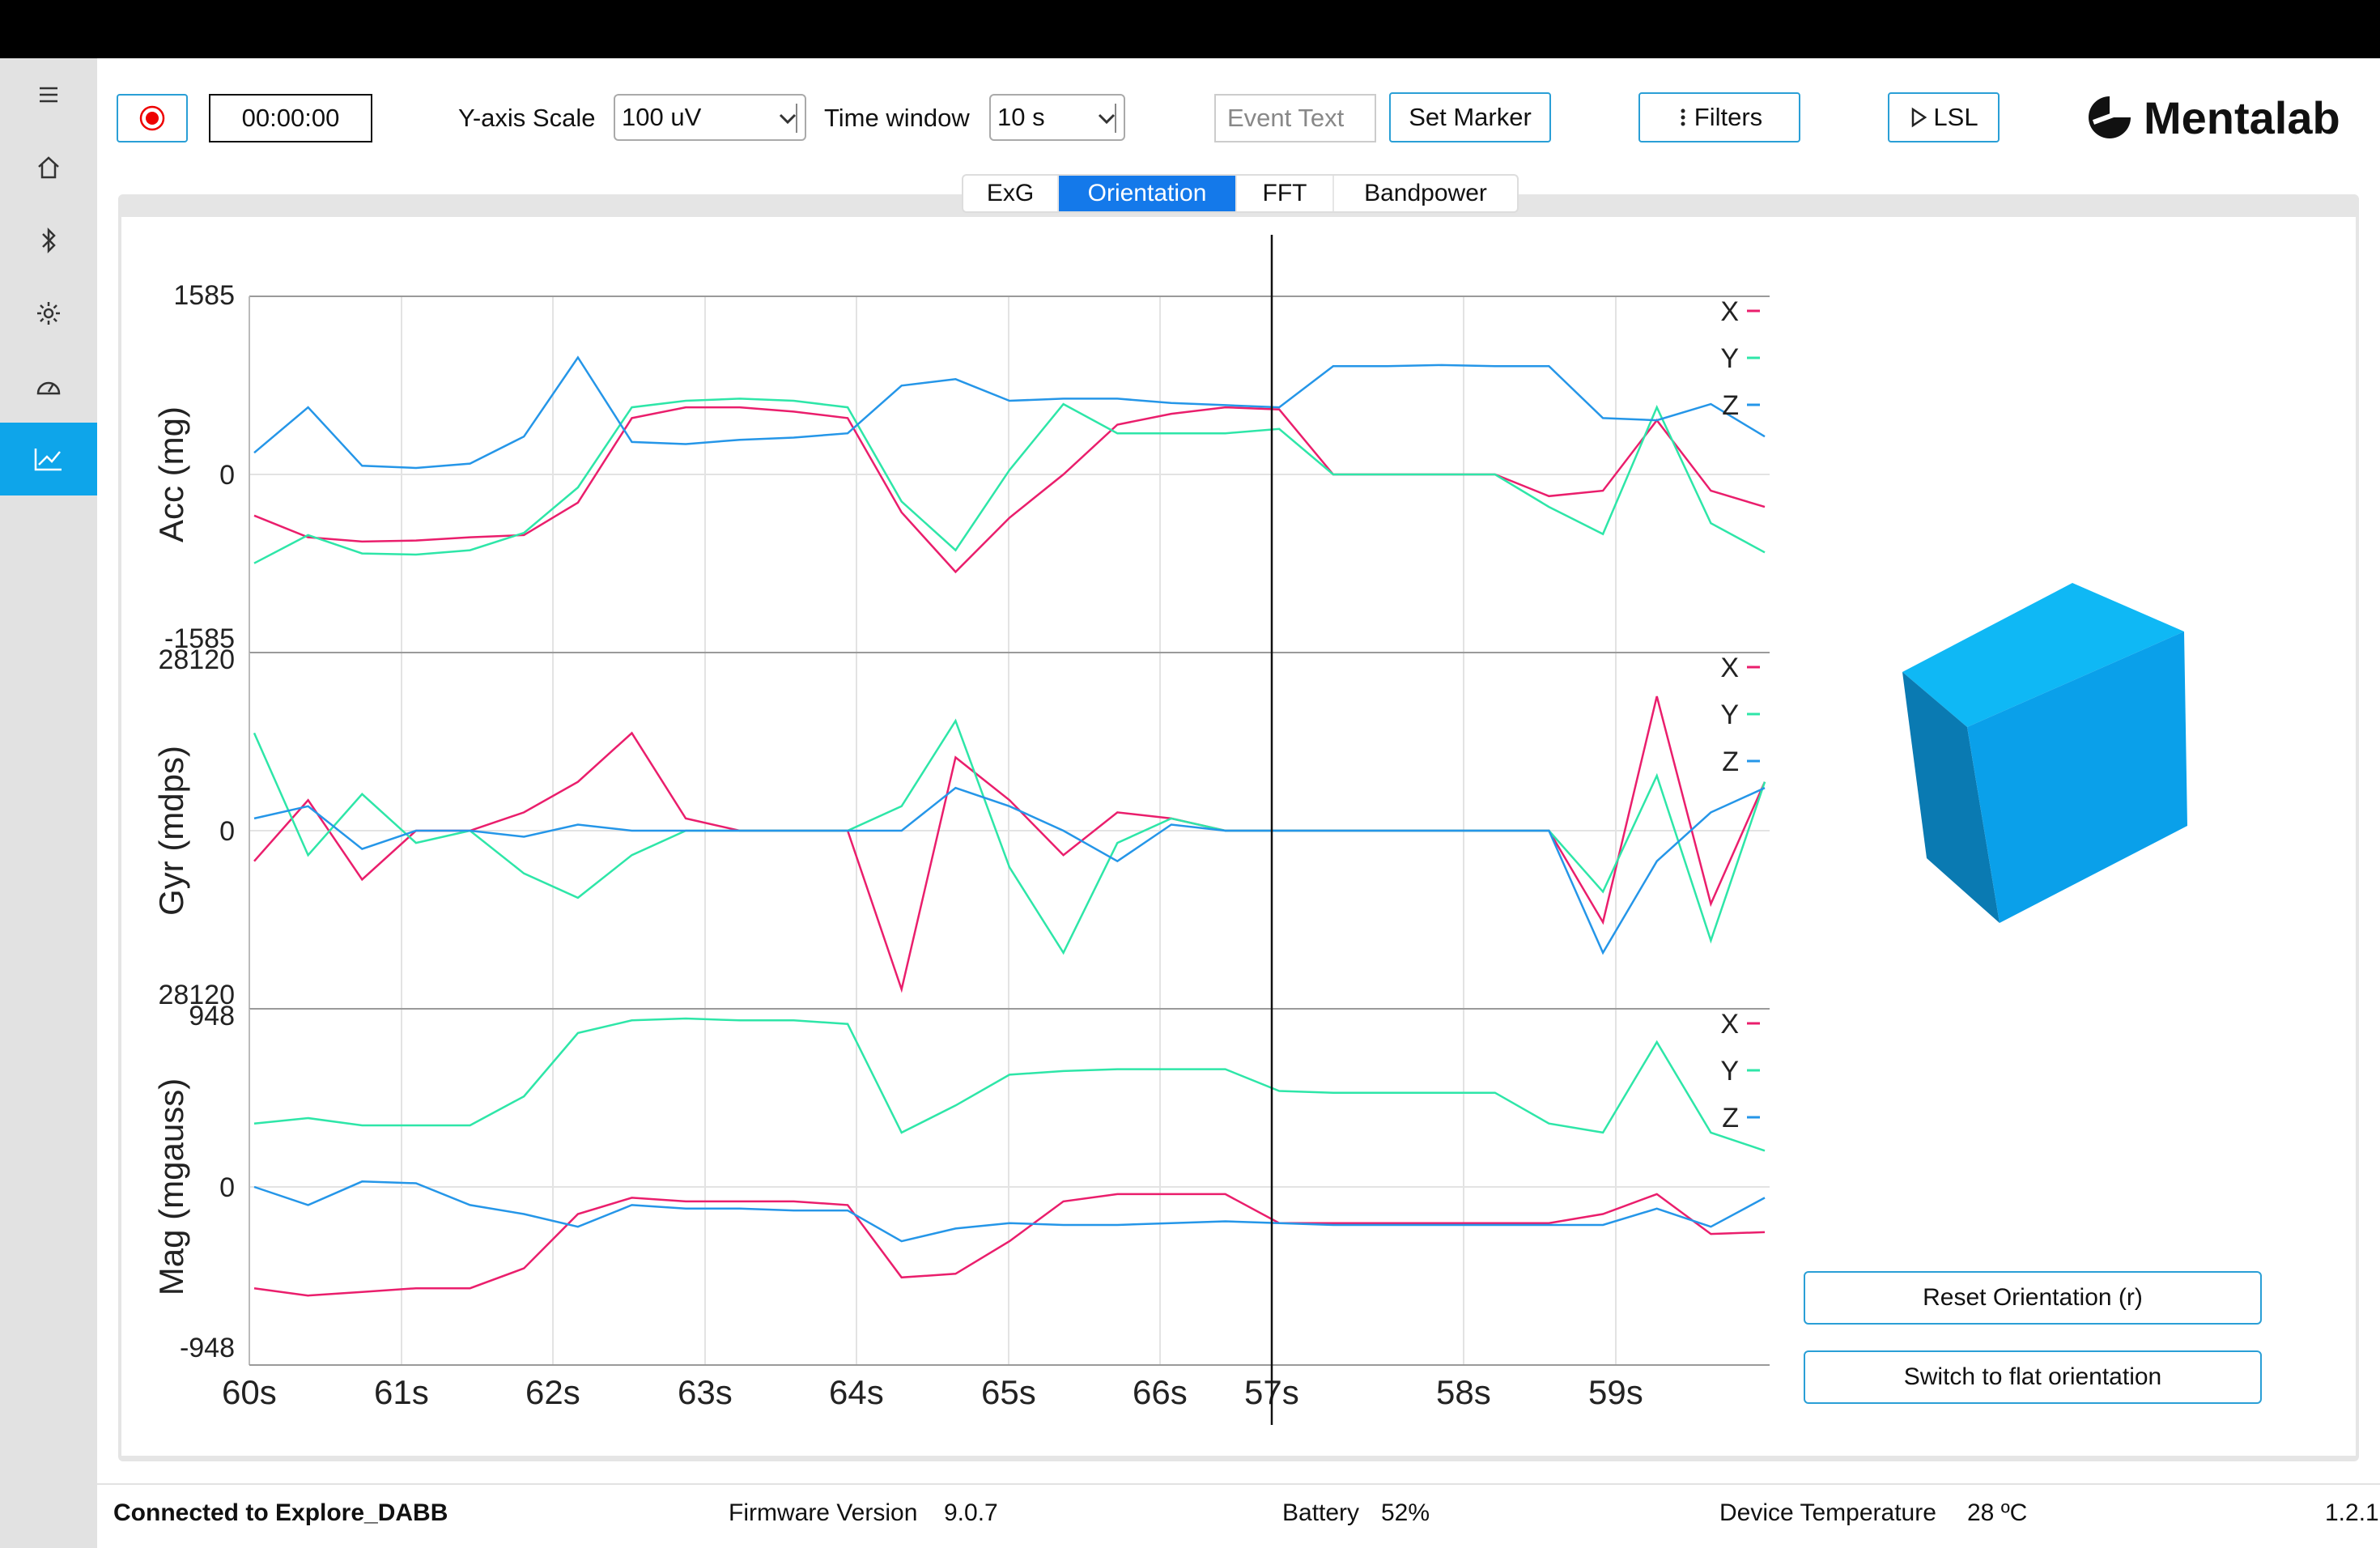 The image size is (2380, 1548). I want to click on x-tick-label: 66s, so click(1161, 1392).